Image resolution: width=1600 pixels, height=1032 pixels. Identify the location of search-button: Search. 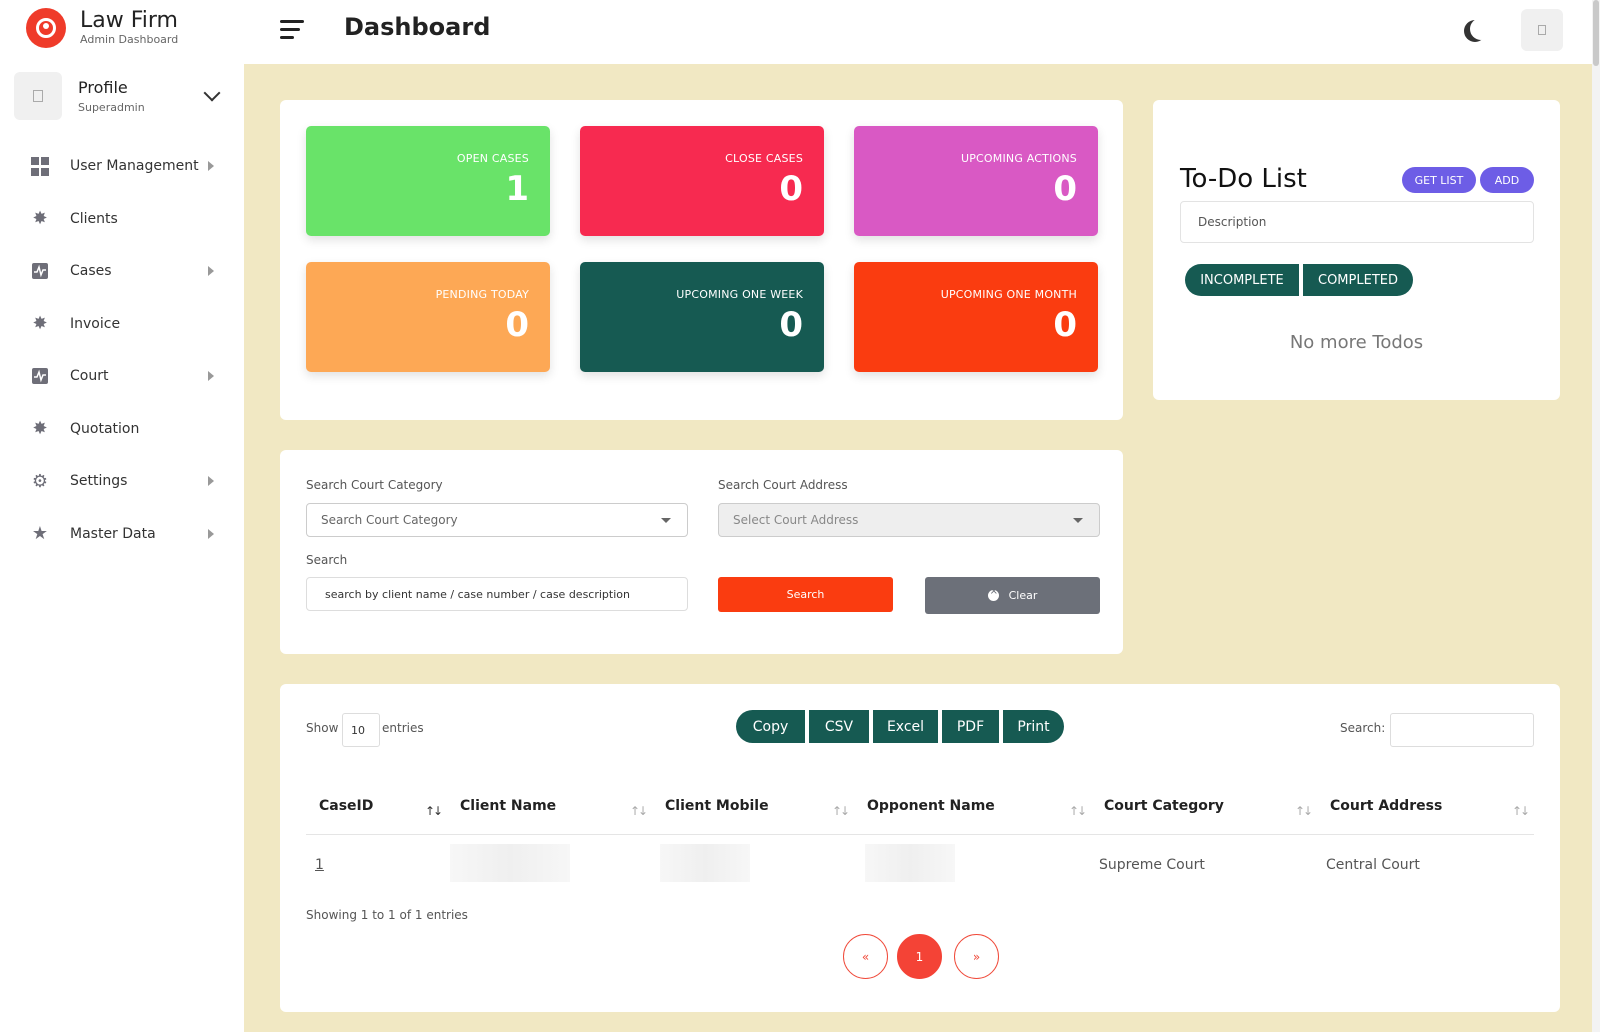
(805, 594).